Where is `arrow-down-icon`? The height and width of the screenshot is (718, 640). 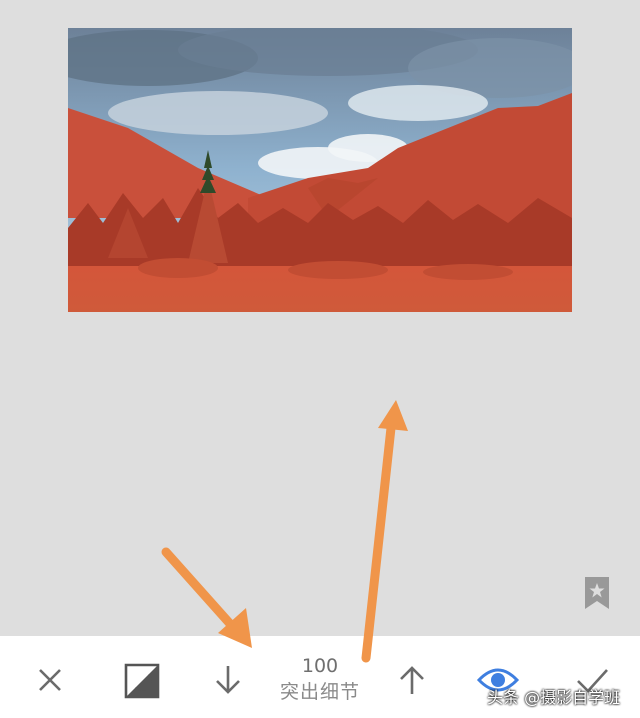
arrow-down-icon is located at coordinates (228, 680).